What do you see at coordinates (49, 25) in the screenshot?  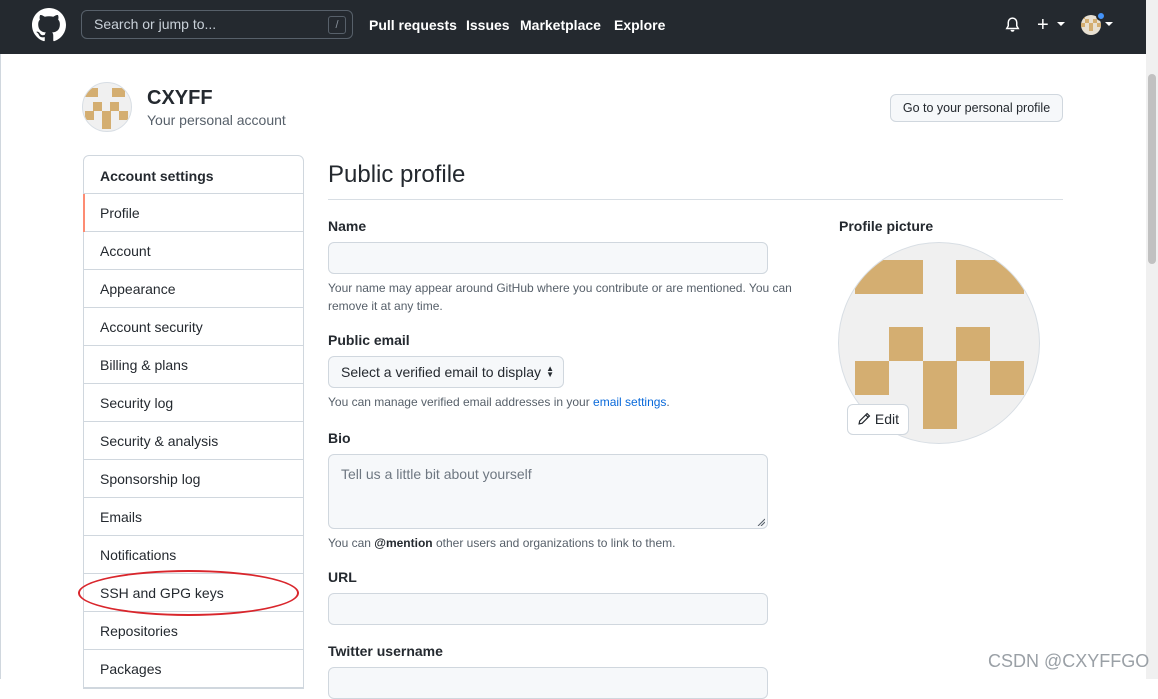 I see `github-logo-icon` at bounding box center [49, 25].